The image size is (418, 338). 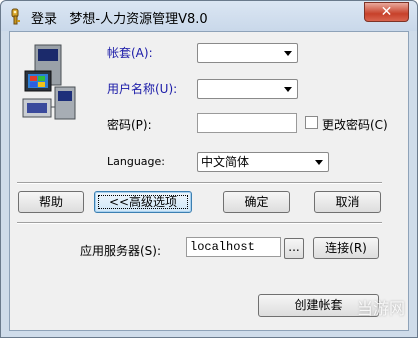 What do you see at coordinates (121, 251) in the screenshot?
I see `server-label: 应用服务器(S):` at bounding box center [121, 251].